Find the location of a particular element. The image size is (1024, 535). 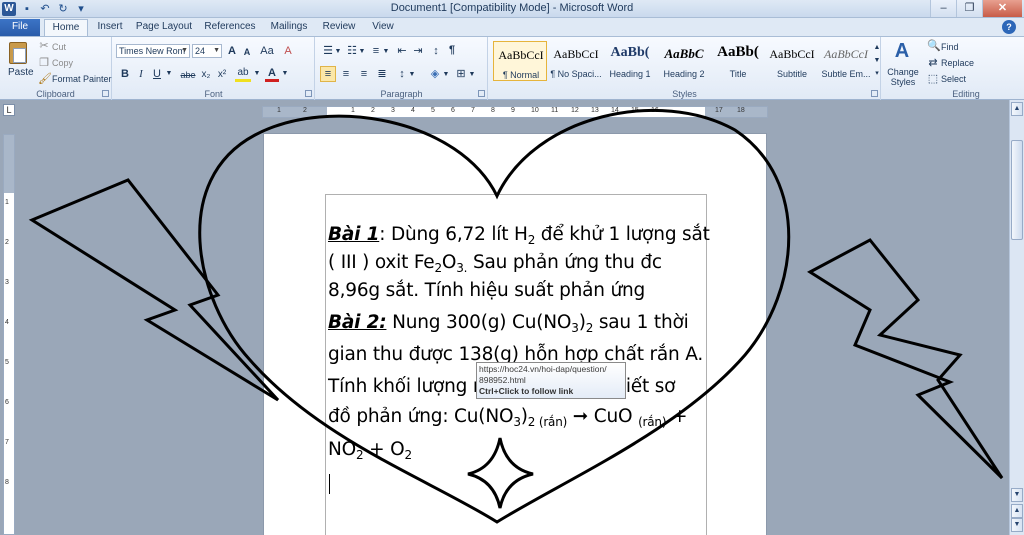

doc-sub: 2 (rắn) is located at coordinates (547, 422).